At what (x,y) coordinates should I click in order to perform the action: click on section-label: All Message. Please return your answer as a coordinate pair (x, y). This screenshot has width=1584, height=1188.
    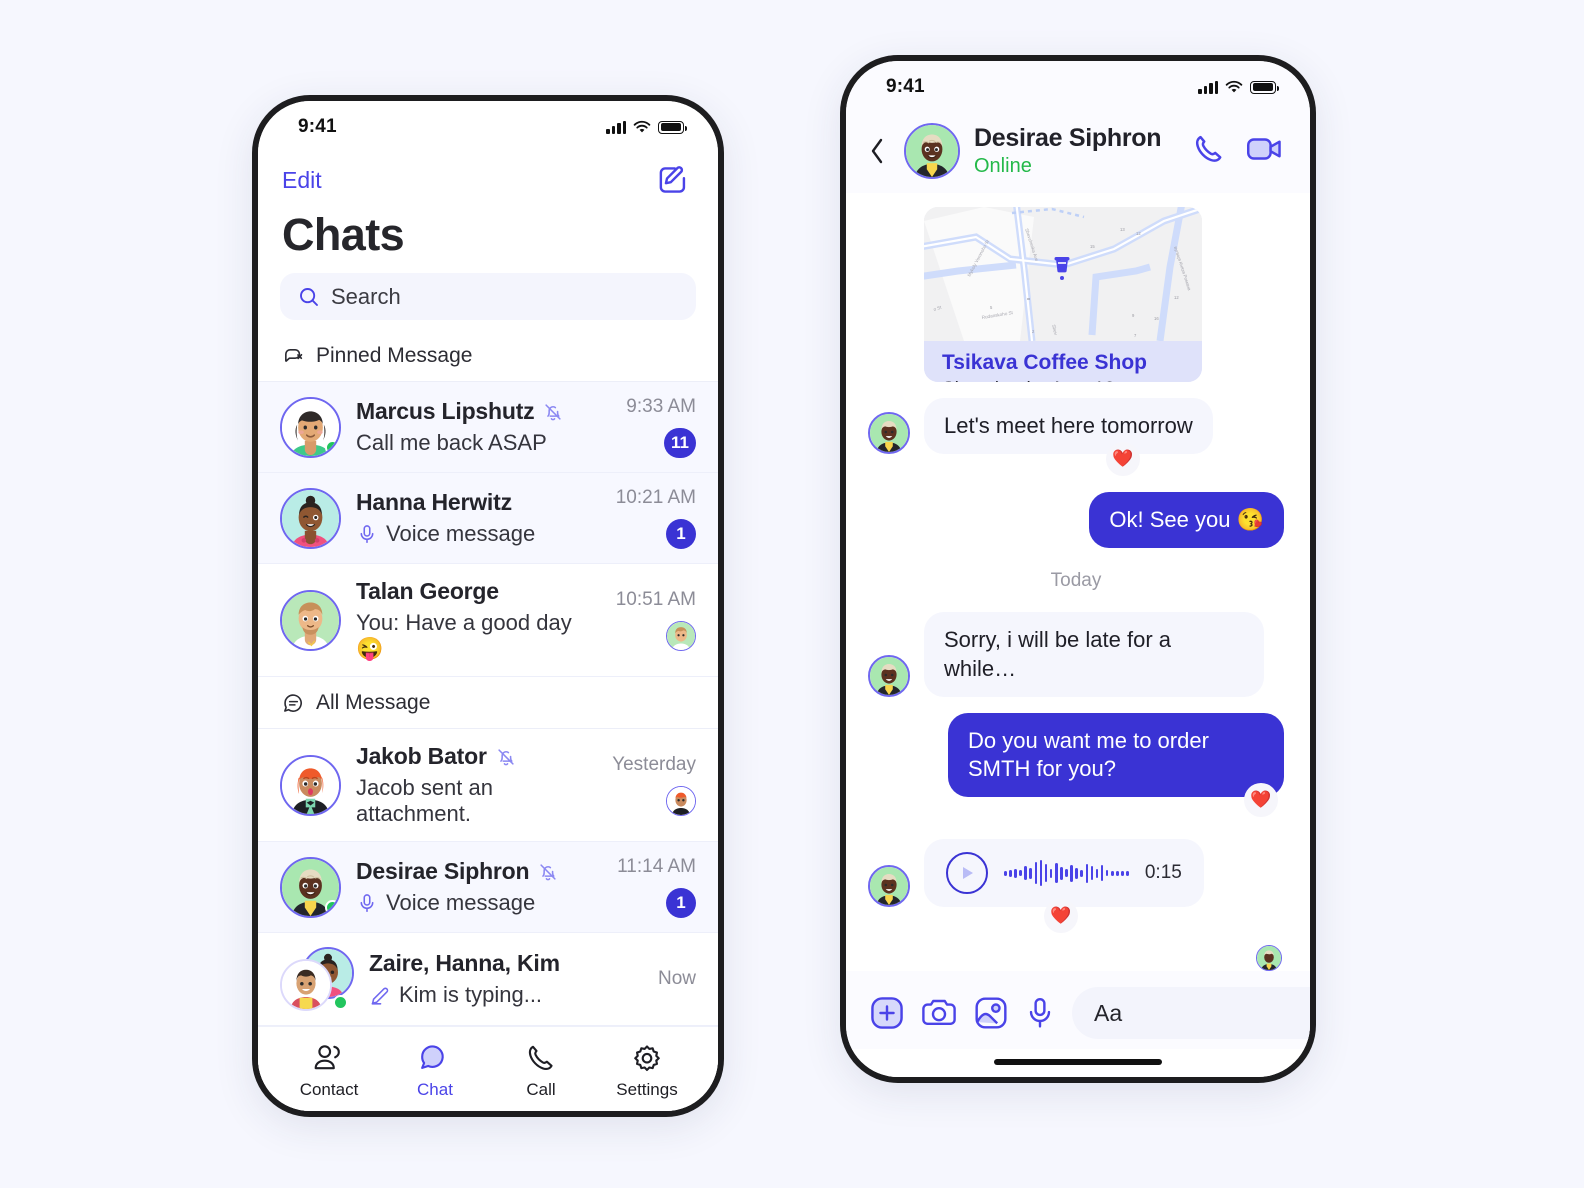
    Looking at the image, I should click on (373, 702).